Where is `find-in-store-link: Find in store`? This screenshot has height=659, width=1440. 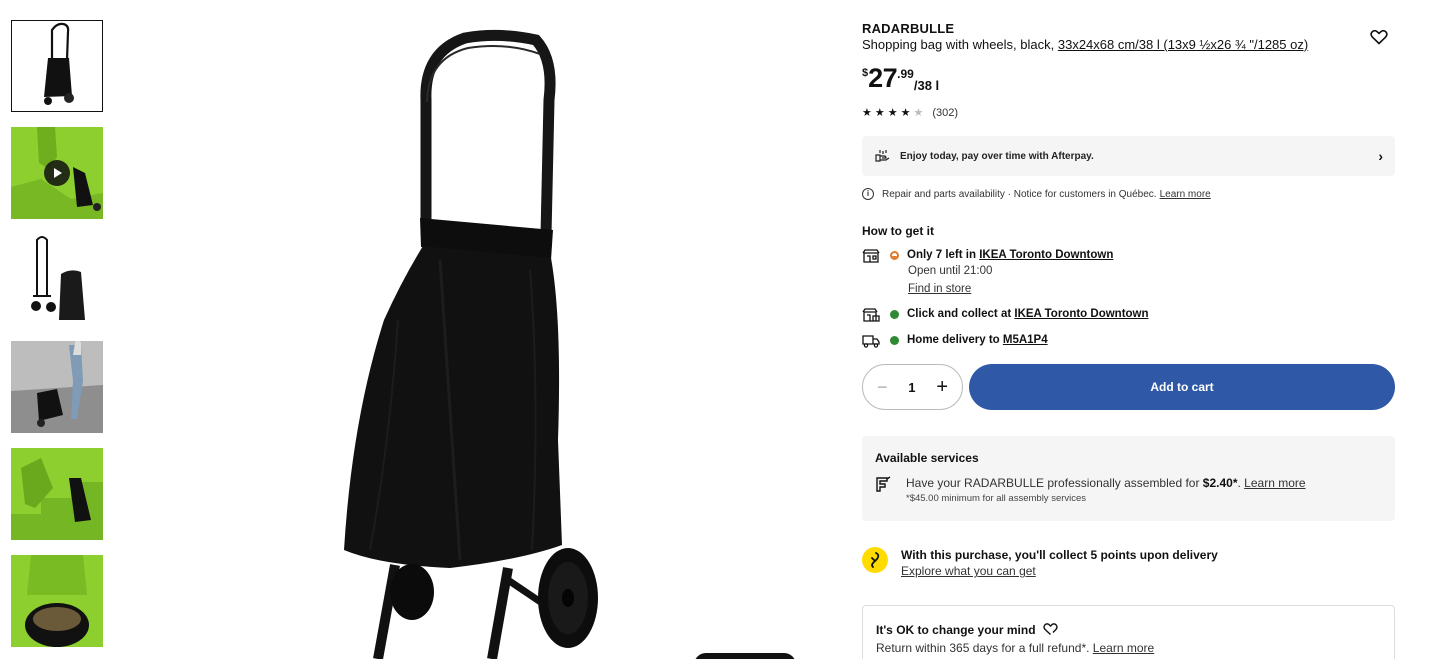
find-in-store-link: Find in store is located at coordinates (939, 289).